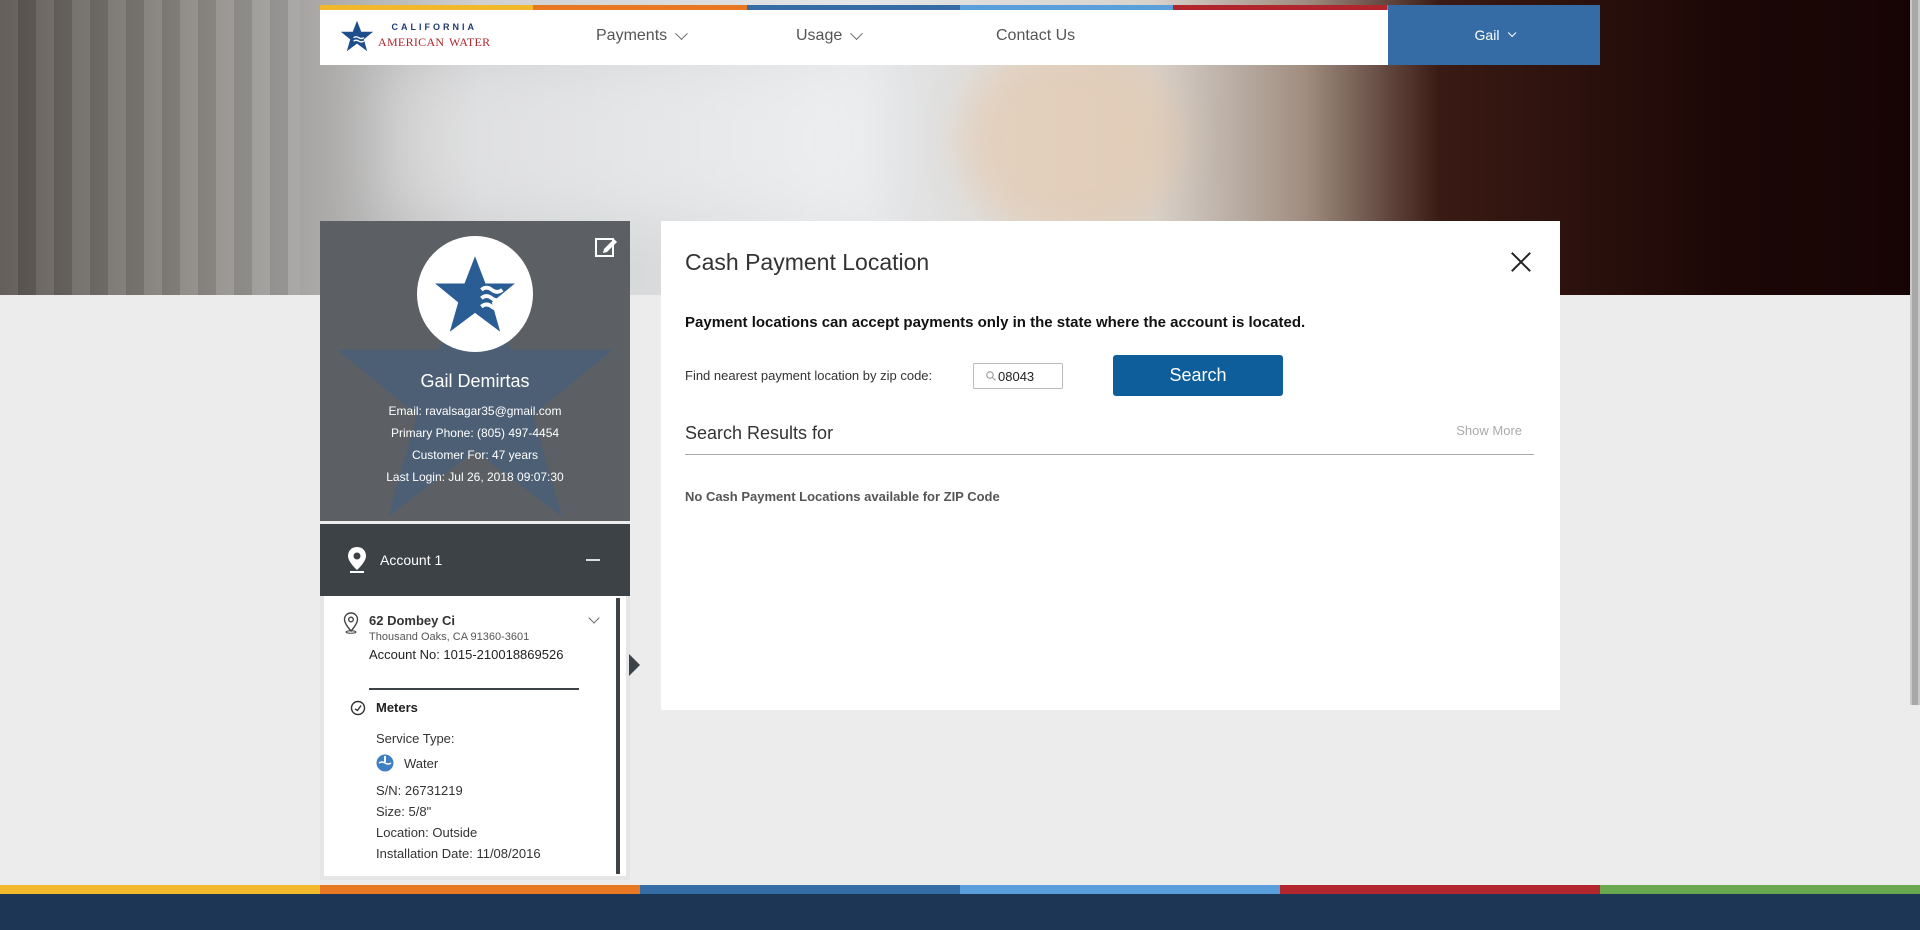 The width and height of the screenshot is (1920, 930). I want to click on zip-input, so click(1028, 376).